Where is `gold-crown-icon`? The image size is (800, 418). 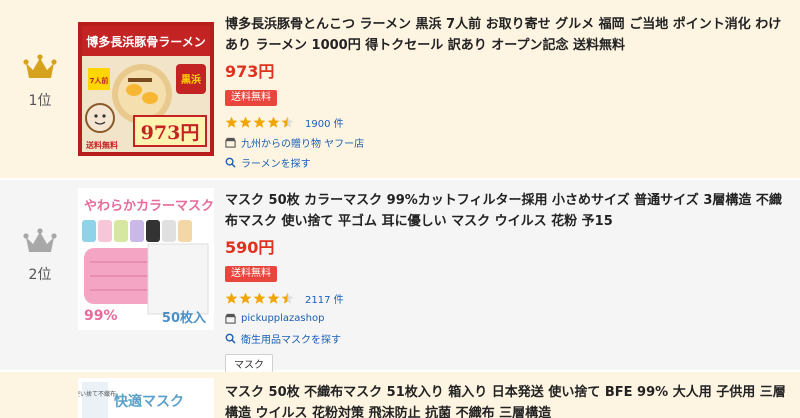 gold-crown-icon is located at coordinates (40, 66).